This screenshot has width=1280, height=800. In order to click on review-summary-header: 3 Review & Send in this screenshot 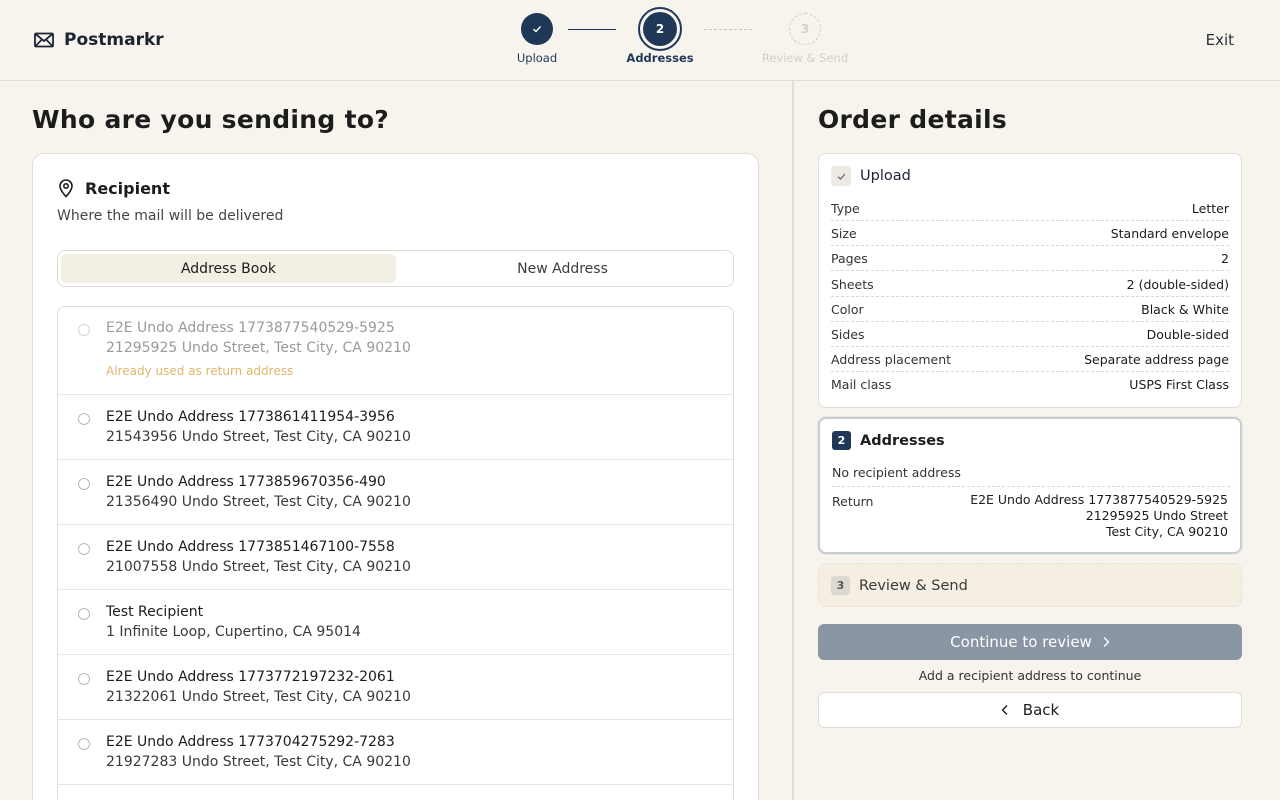, I will do `click(899, 585)`.